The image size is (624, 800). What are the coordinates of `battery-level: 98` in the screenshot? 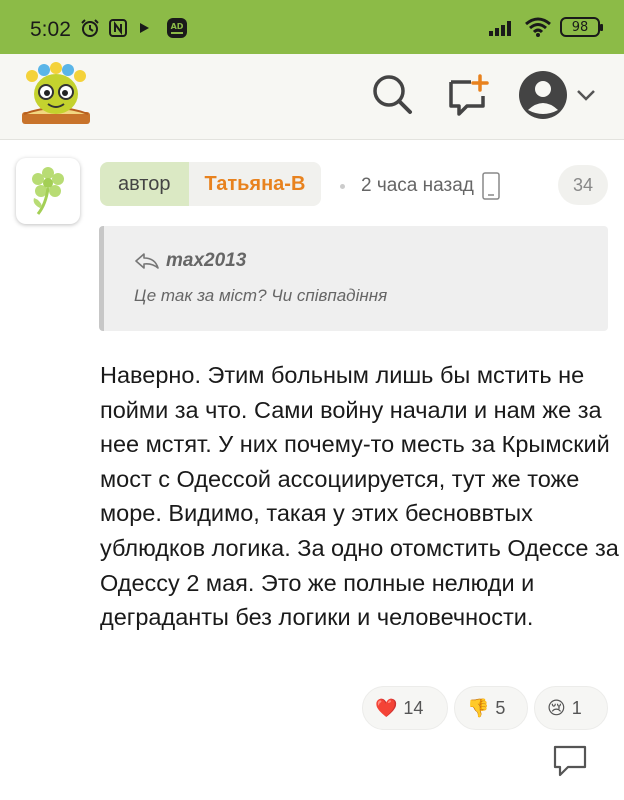 It's located at (580, 27).